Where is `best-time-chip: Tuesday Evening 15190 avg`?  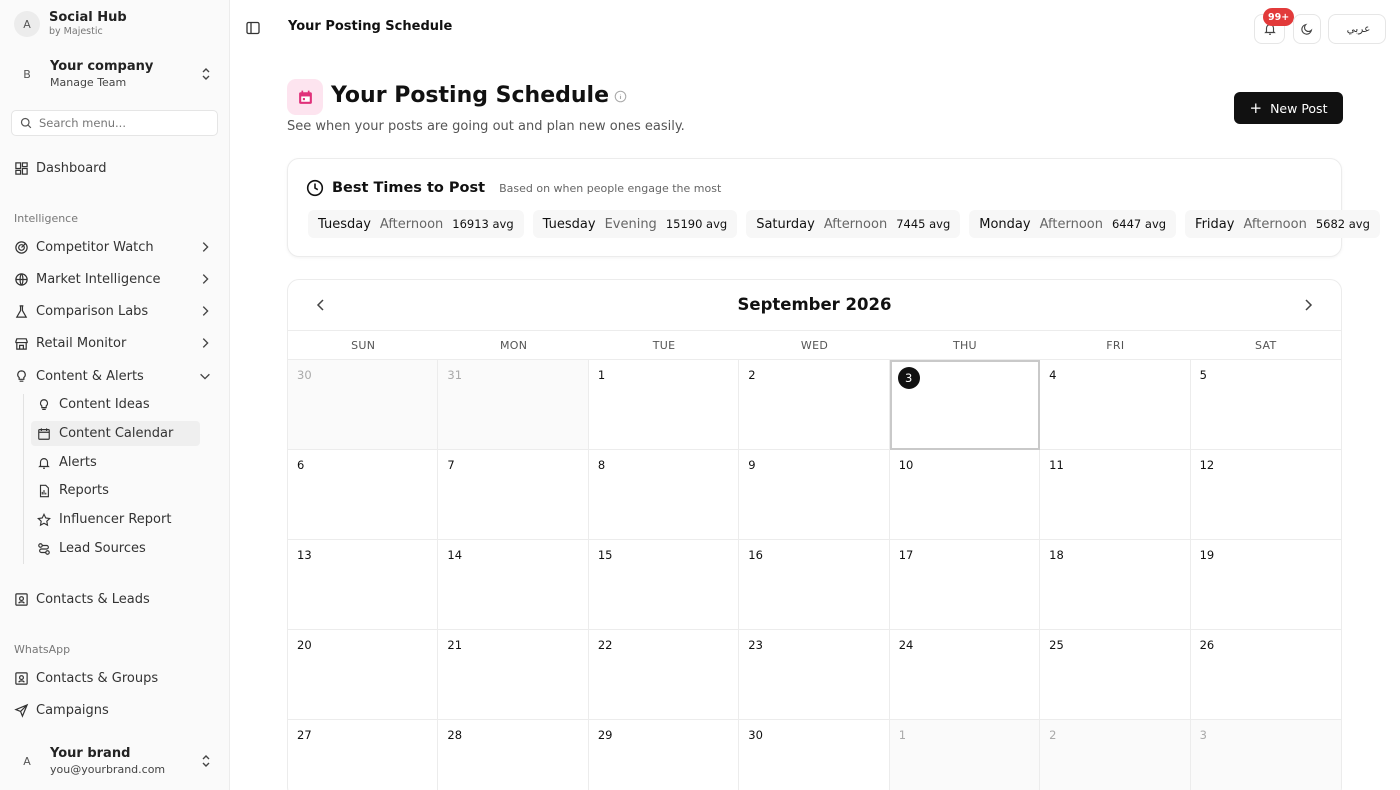 best-time-chip: Tuesday Evening 15190 avg is located at coordinates (635, 224).